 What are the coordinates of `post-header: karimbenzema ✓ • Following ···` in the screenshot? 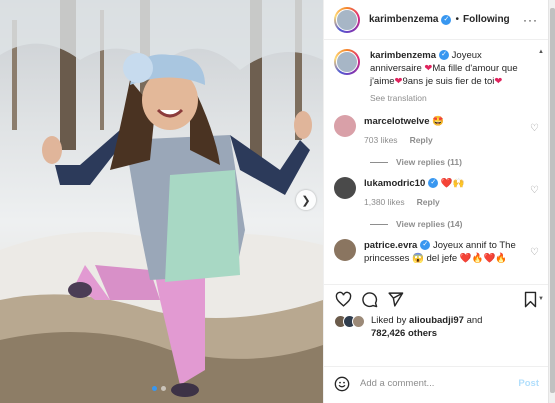 It's located at (436, 20).